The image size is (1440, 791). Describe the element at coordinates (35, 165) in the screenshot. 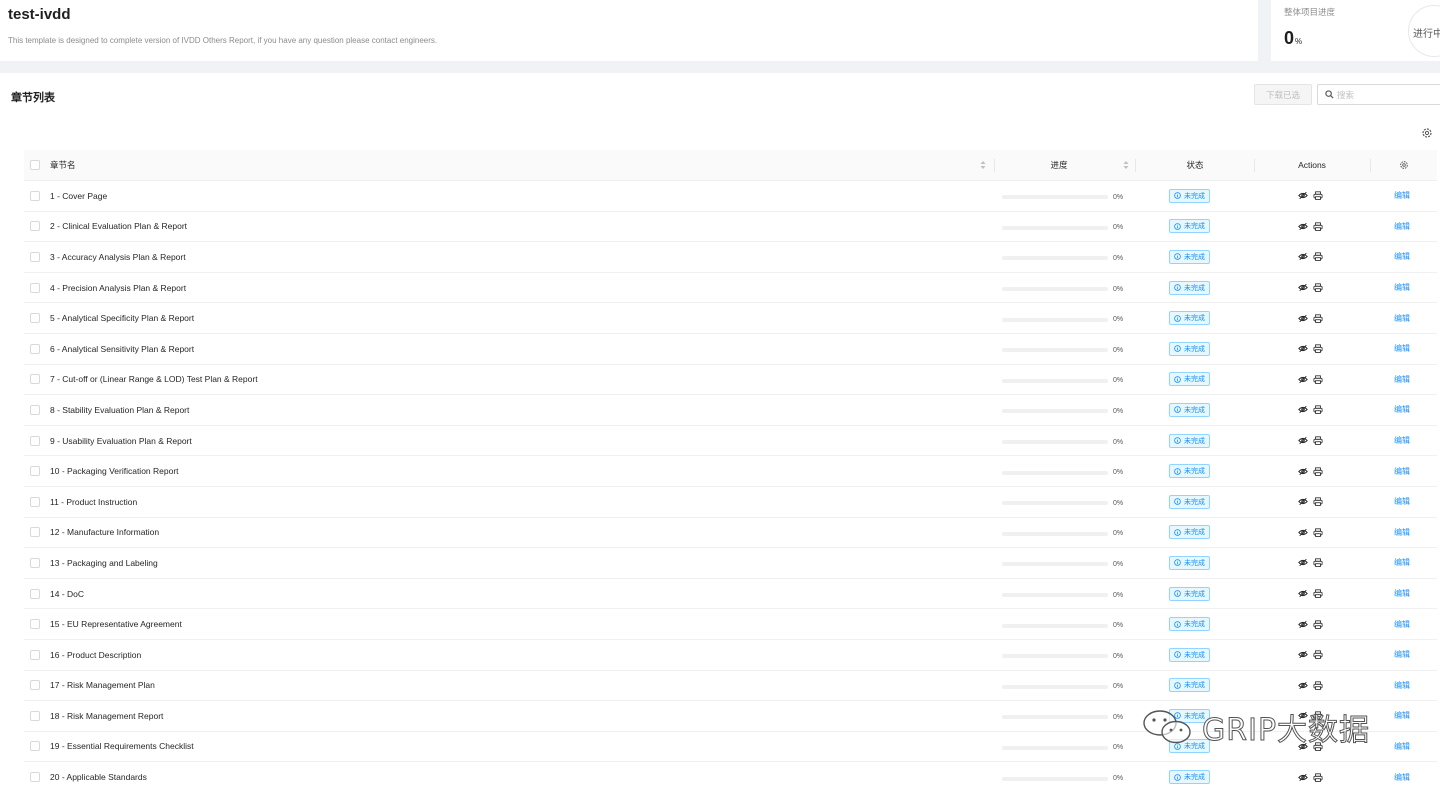

I see `select-all-checkbox` at that location.